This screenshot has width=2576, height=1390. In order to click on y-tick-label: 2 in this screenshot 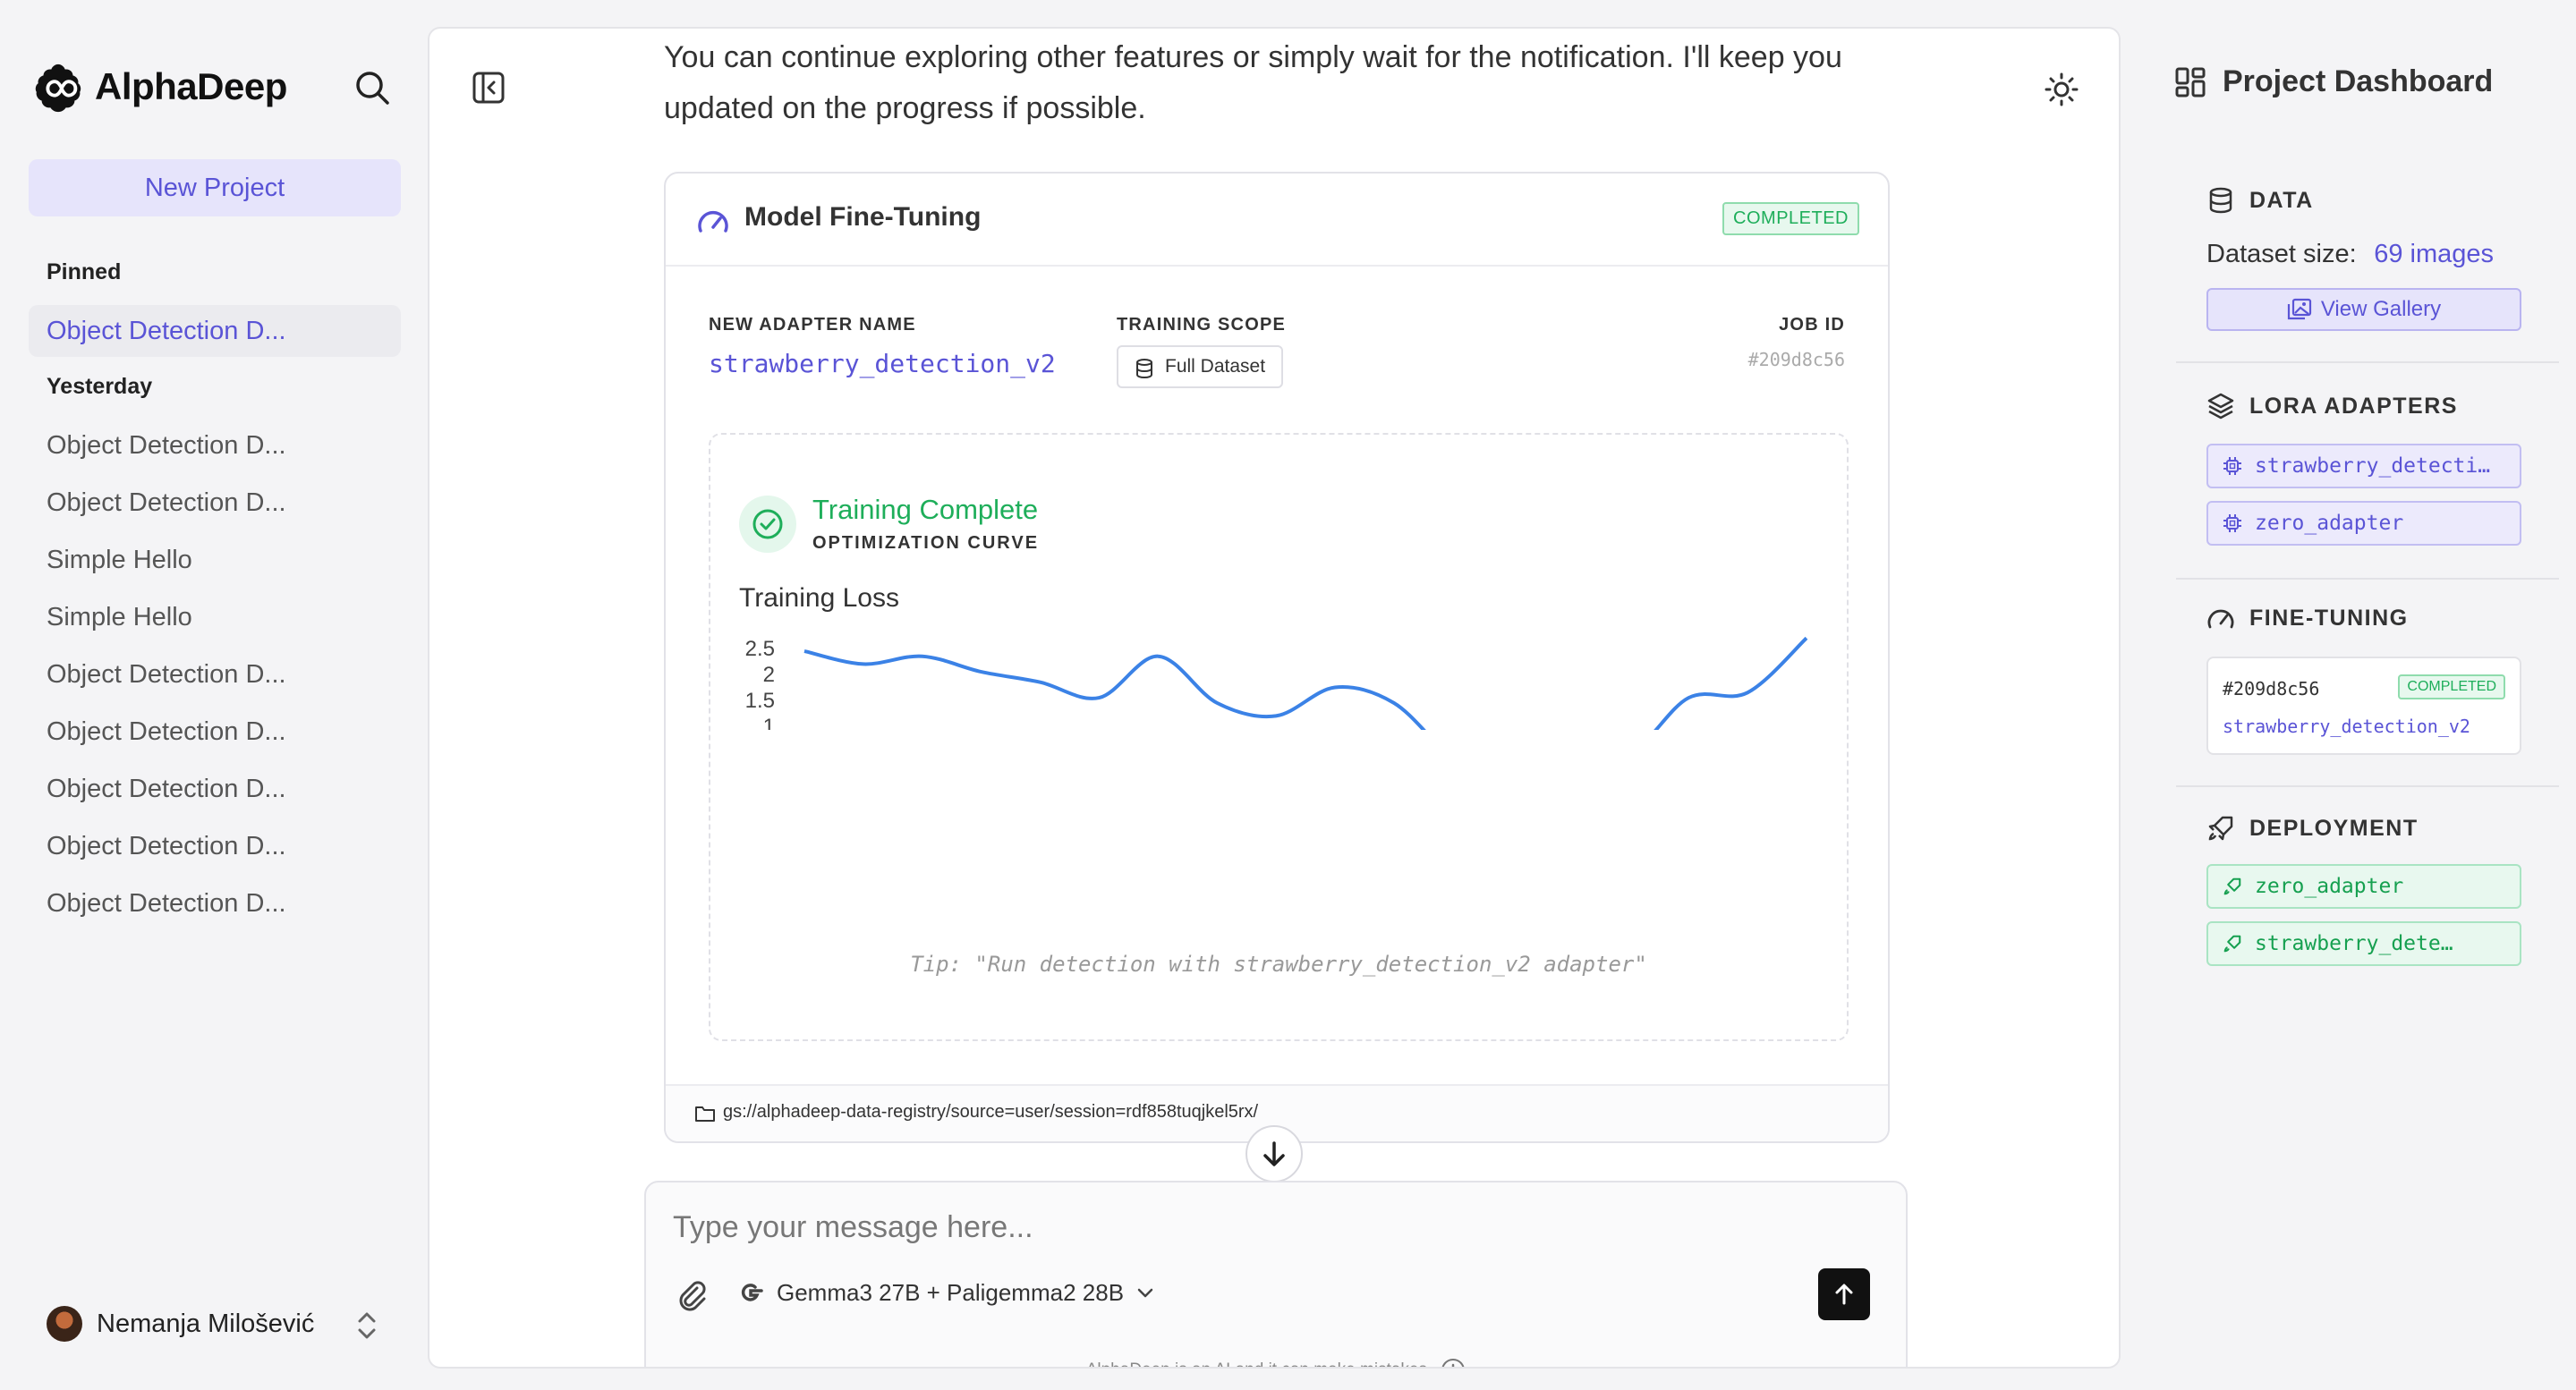, I will do `click(769, 675)`.